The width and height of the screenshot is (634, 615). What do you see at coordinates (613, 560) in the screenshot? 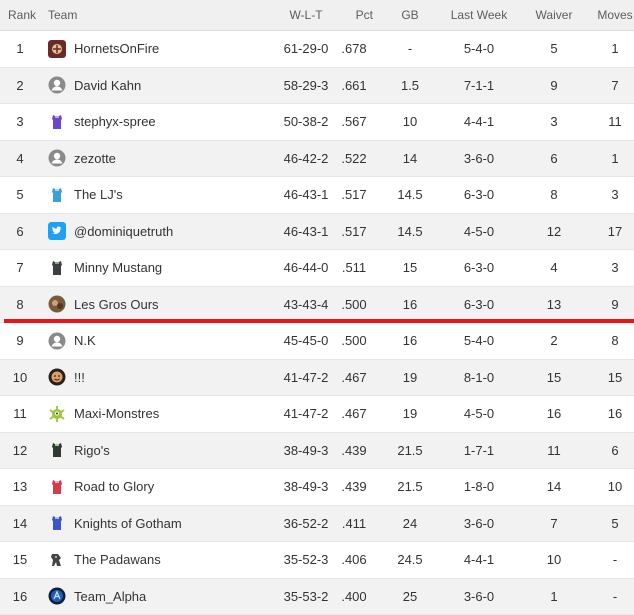
I see `moves-cell: -` at bounding box center [613, 560].